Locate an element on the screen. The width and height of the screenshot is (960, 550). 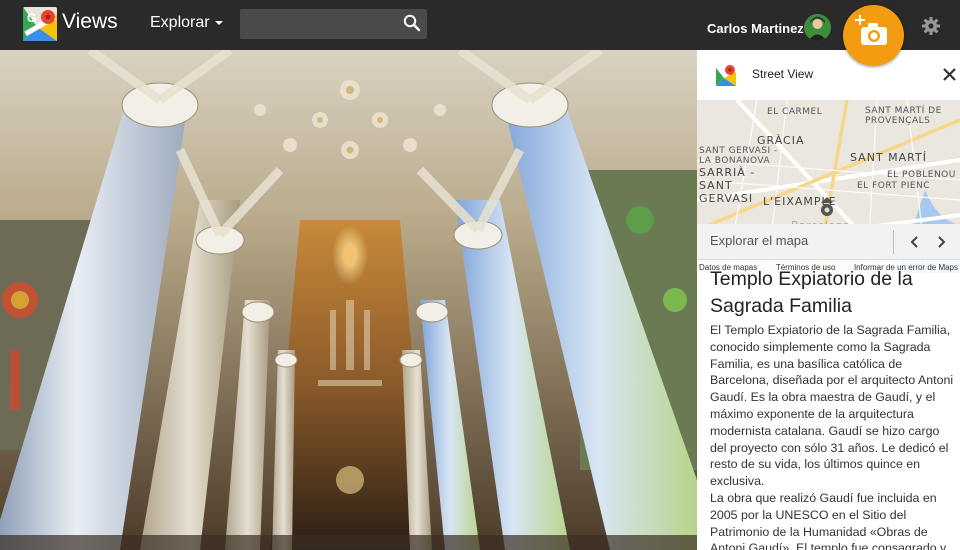
panel-title: Street View is located at coordinates (783, 74).